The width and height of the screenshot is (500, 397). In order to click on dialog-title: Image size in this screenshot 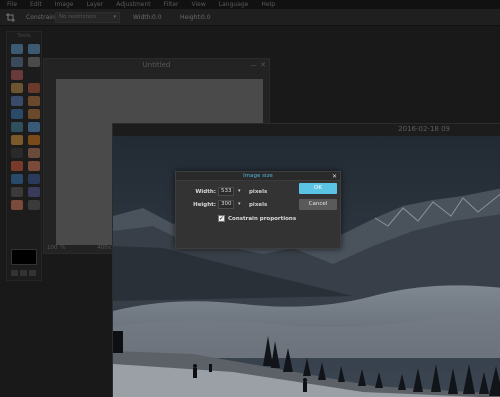, I will do `click(258, 176)`.